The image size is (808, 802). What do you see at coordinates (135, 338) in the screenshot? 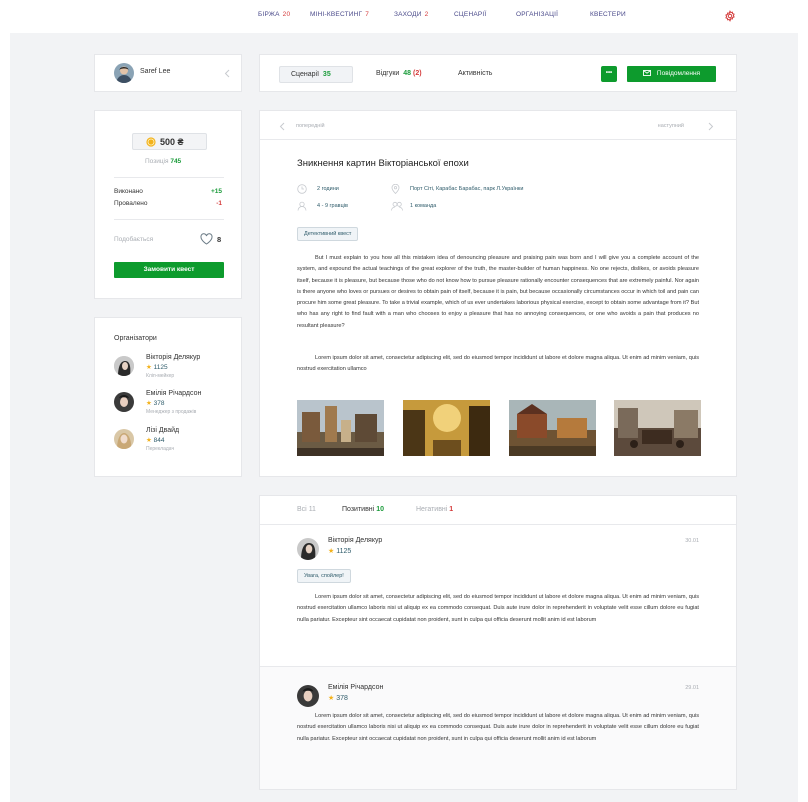
I see `organizers-title: Організатори` at bounding box center [135, 338].